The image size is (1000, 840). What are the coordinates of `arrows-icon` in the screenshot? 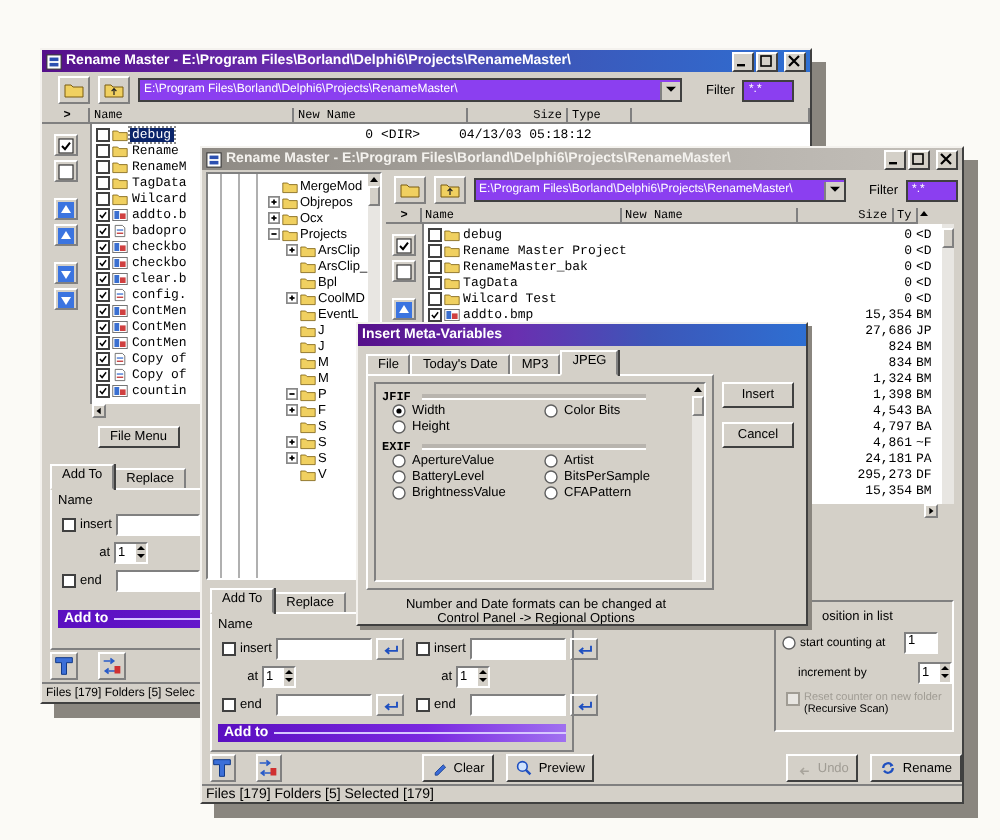 It's located at (268, 768).